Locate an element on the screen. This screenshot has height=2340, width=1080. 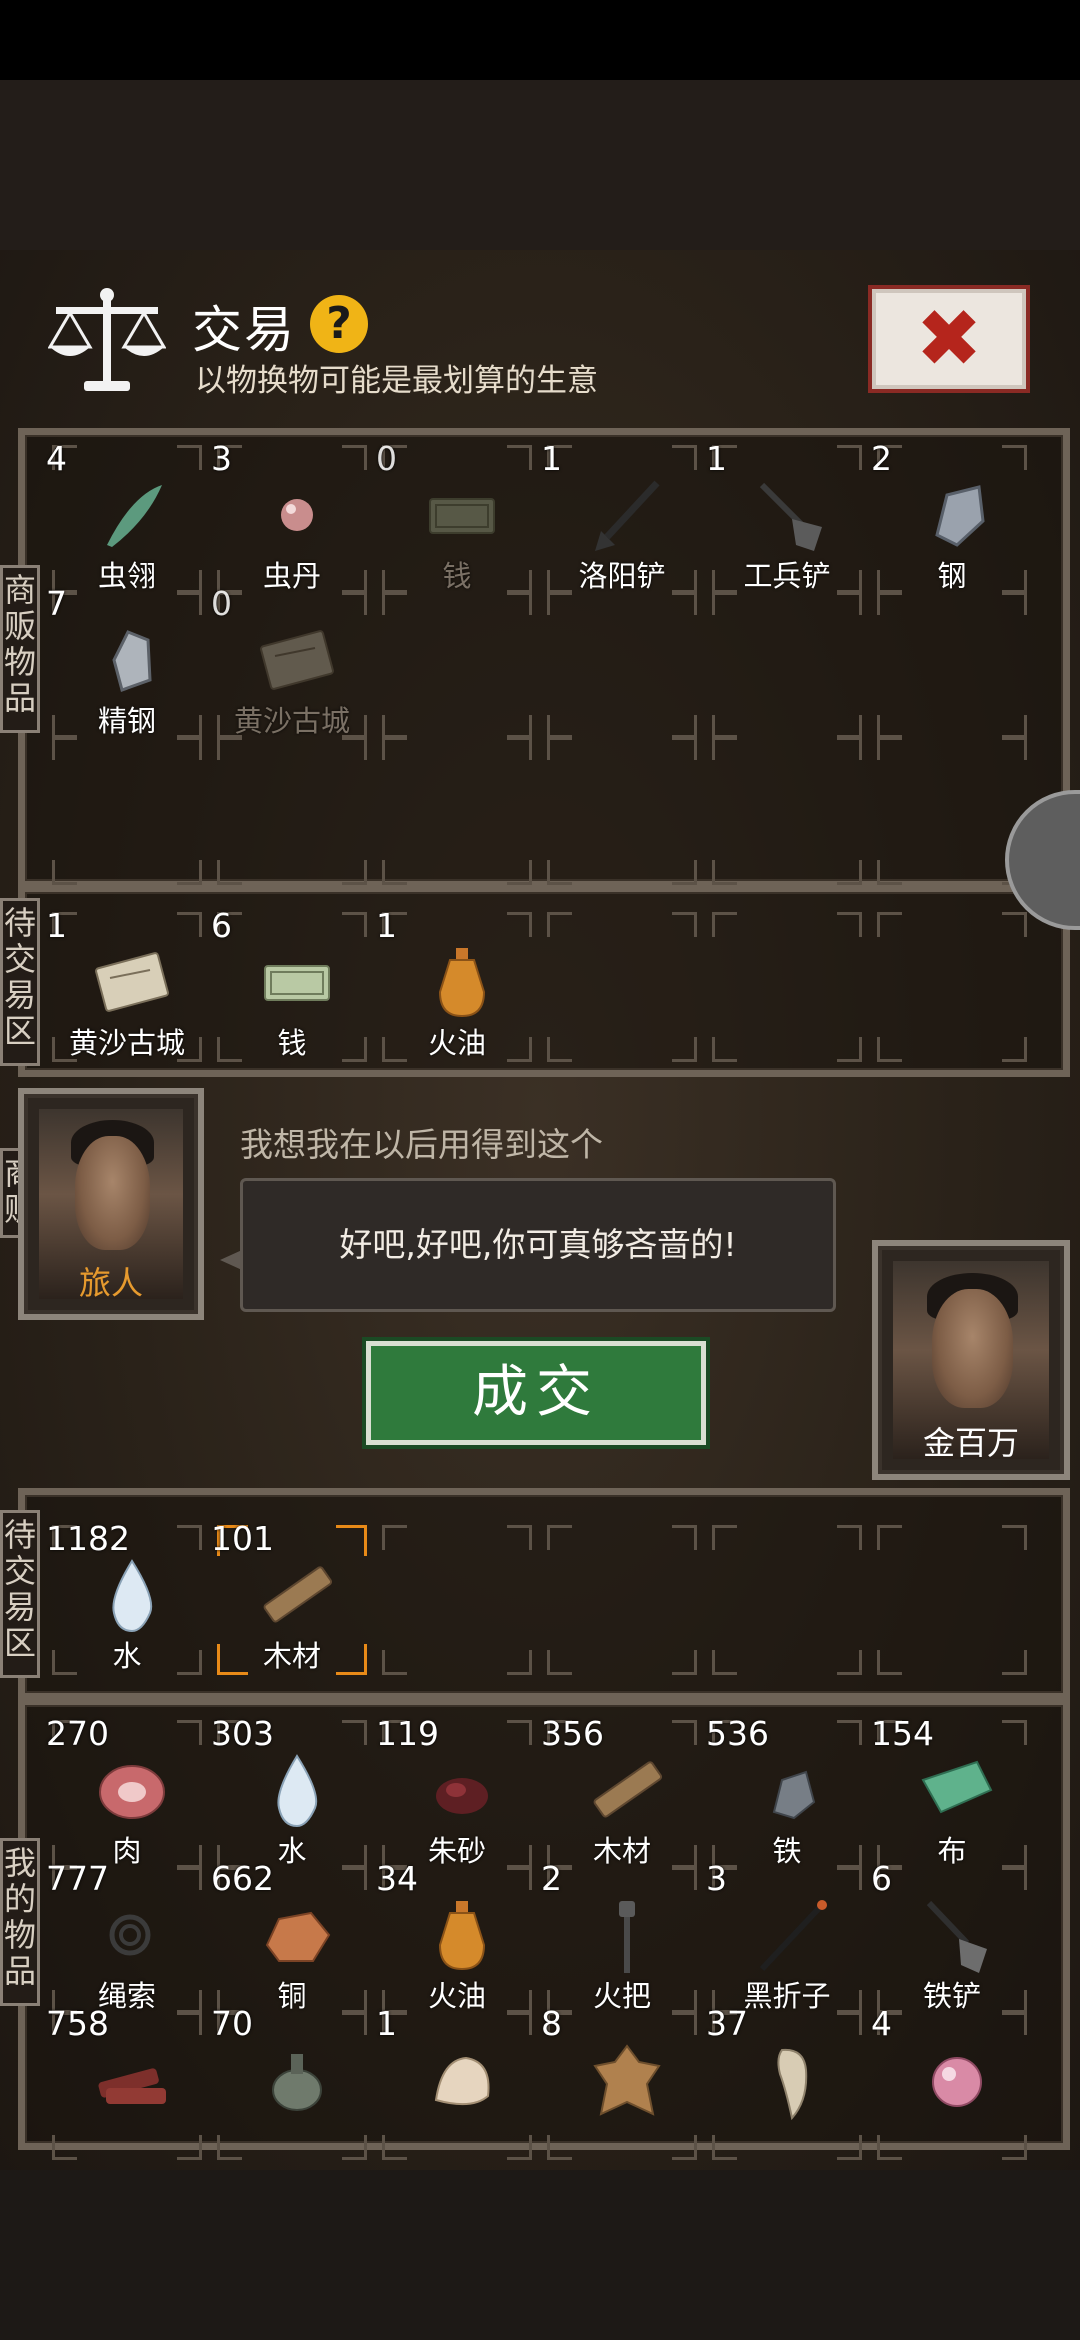
inventory-slot: 0钱 is located at coordinates (454, 517).